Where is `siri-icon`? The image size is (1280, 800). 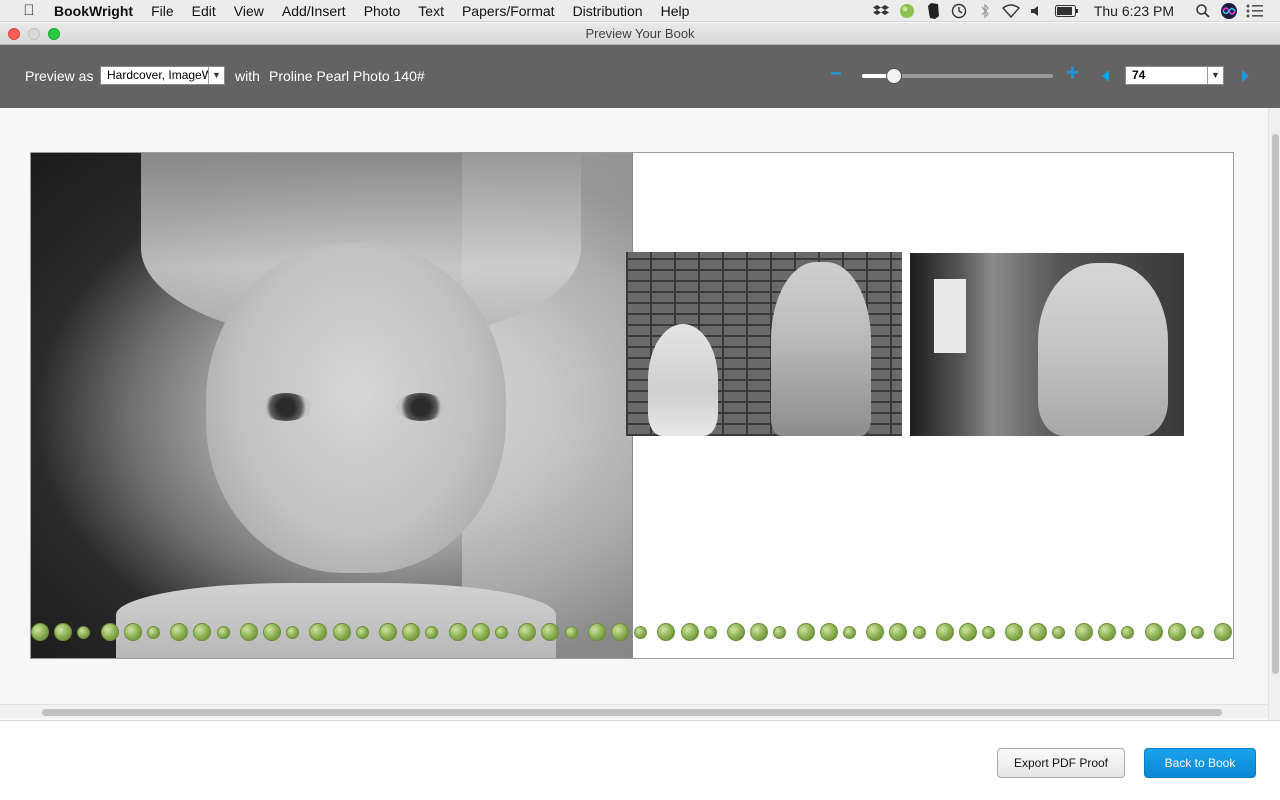 siri-icon is located at coordinates (1229, 11).